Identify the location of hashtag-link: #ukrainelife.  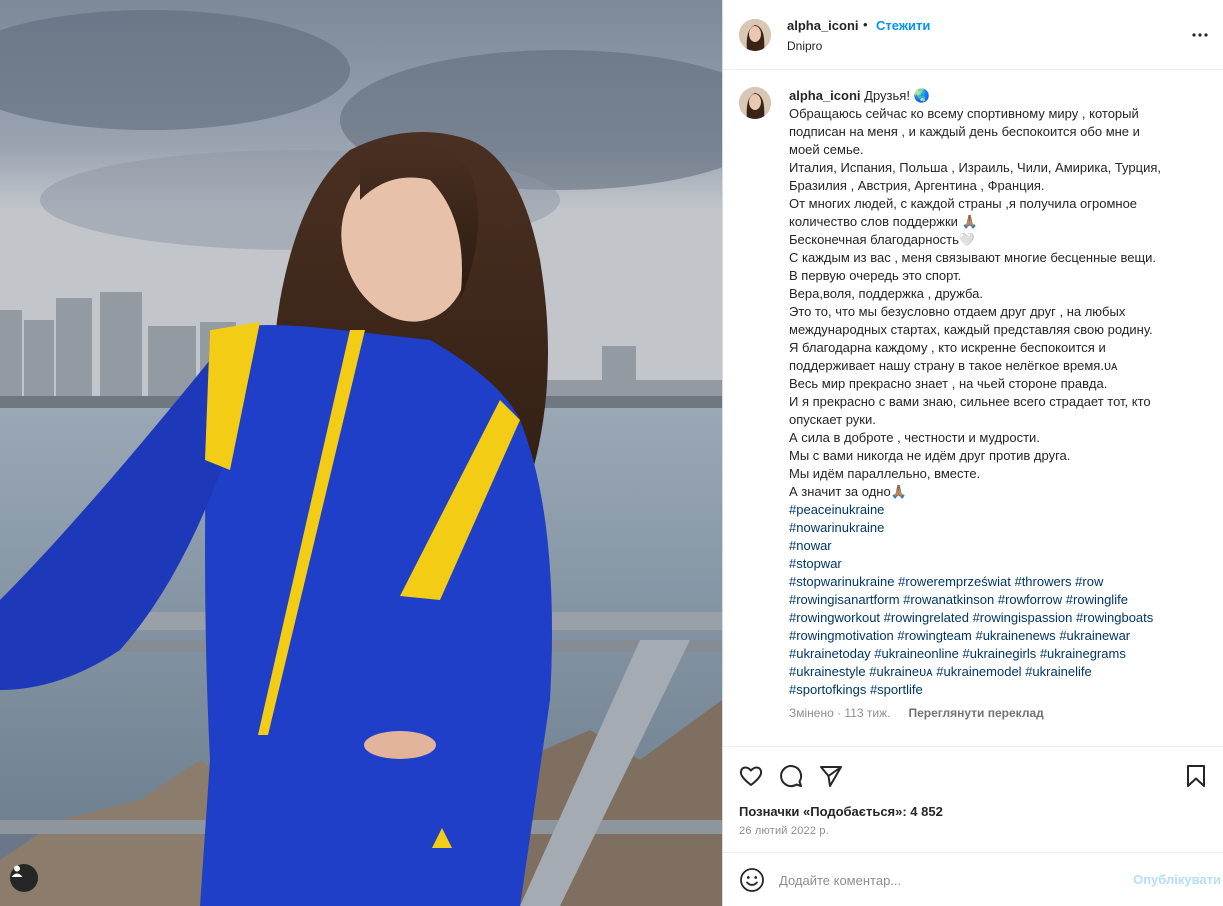
(1058, 671).